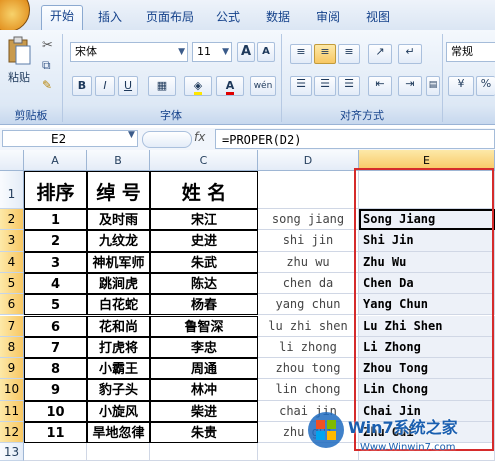 The width and height of the screenshot is (495, 464). I want to click on rank-cell: 5, so click(55, 305).